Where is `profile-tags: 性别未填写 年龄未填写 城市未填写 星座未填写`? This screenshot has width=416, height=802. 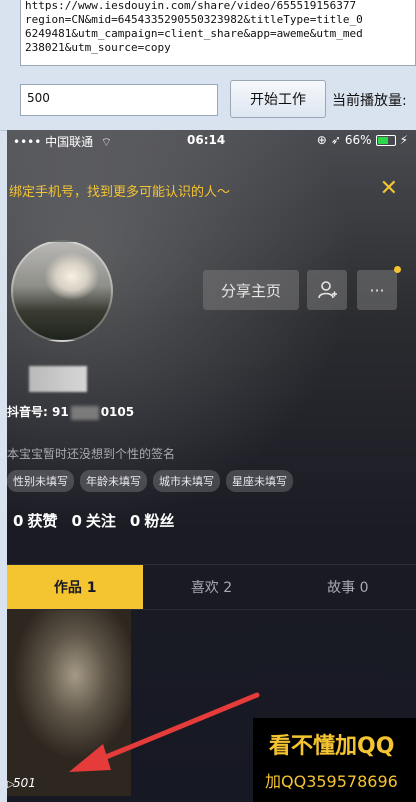
profile-tags: 性别未填写 年龄未填写 城市未填写 星座未填写 is located at coordinates (150, 481).